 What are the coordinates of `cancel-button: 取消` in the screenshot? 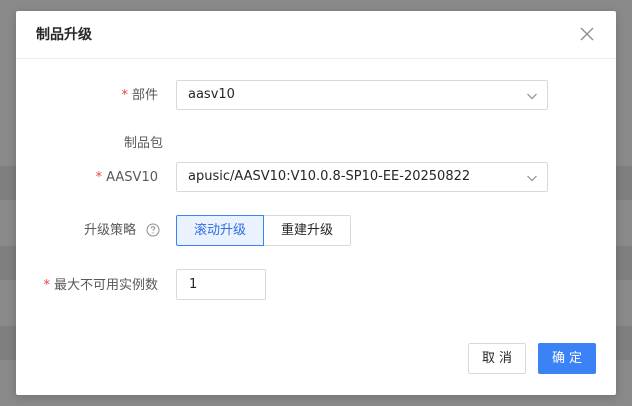 It's located at (497, 358).